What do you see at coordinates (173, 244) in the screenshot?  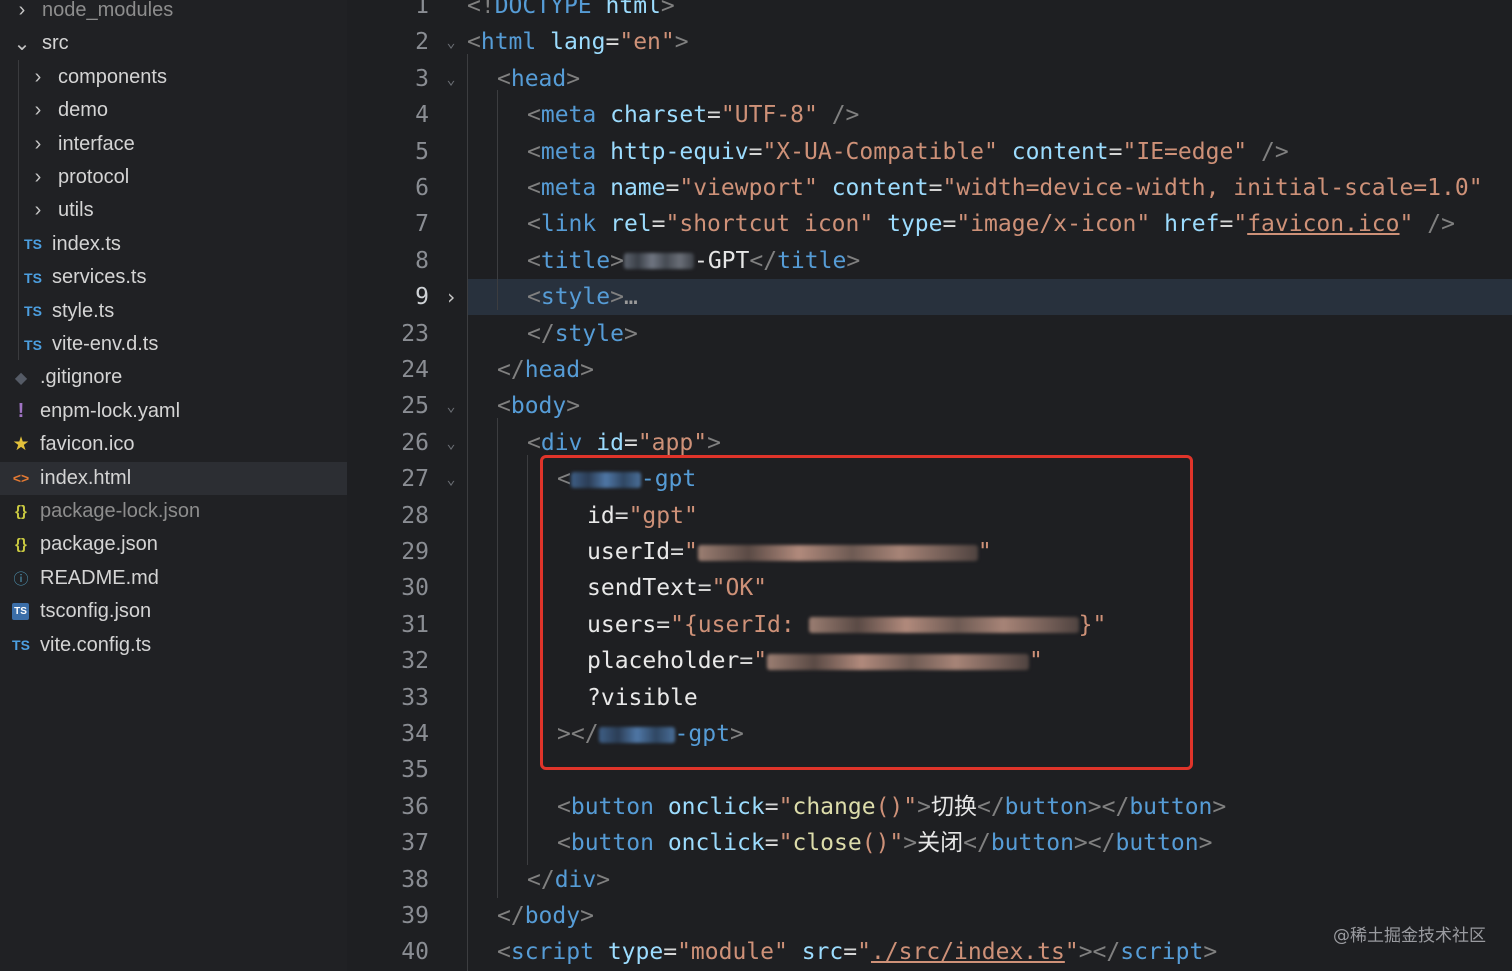 I see `explorer-item: TS index.ts` at bounding box center [173, 244].